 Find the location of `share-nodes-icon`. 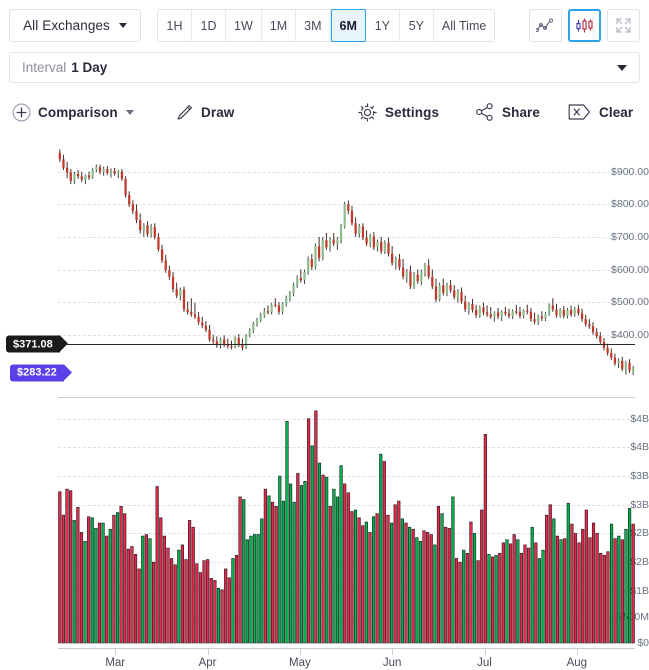

share-nodes-icon is located at coordinates (485, 112).